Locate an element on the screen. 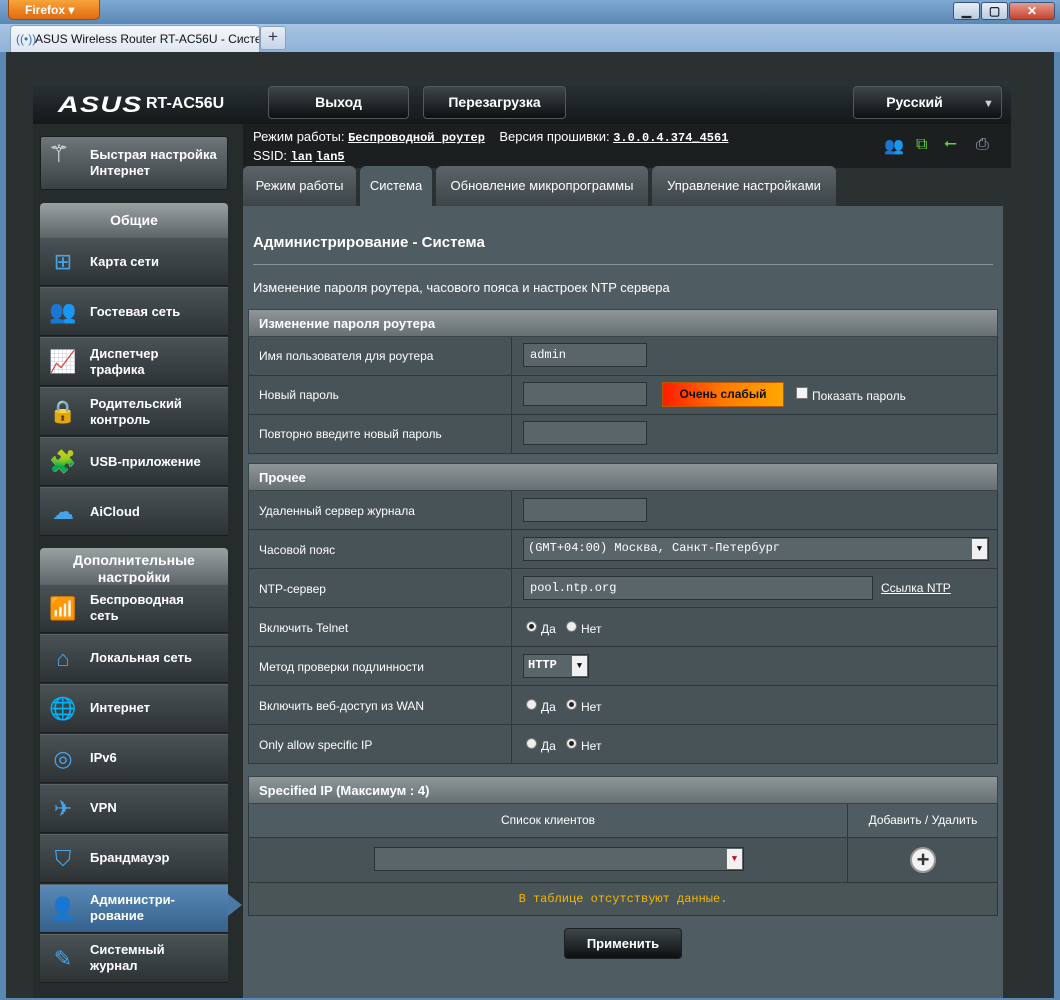 This screenshot has height=1000, width=1060. firefox-menu-button: Firefox ▾ is located at coordinates (54, 10).